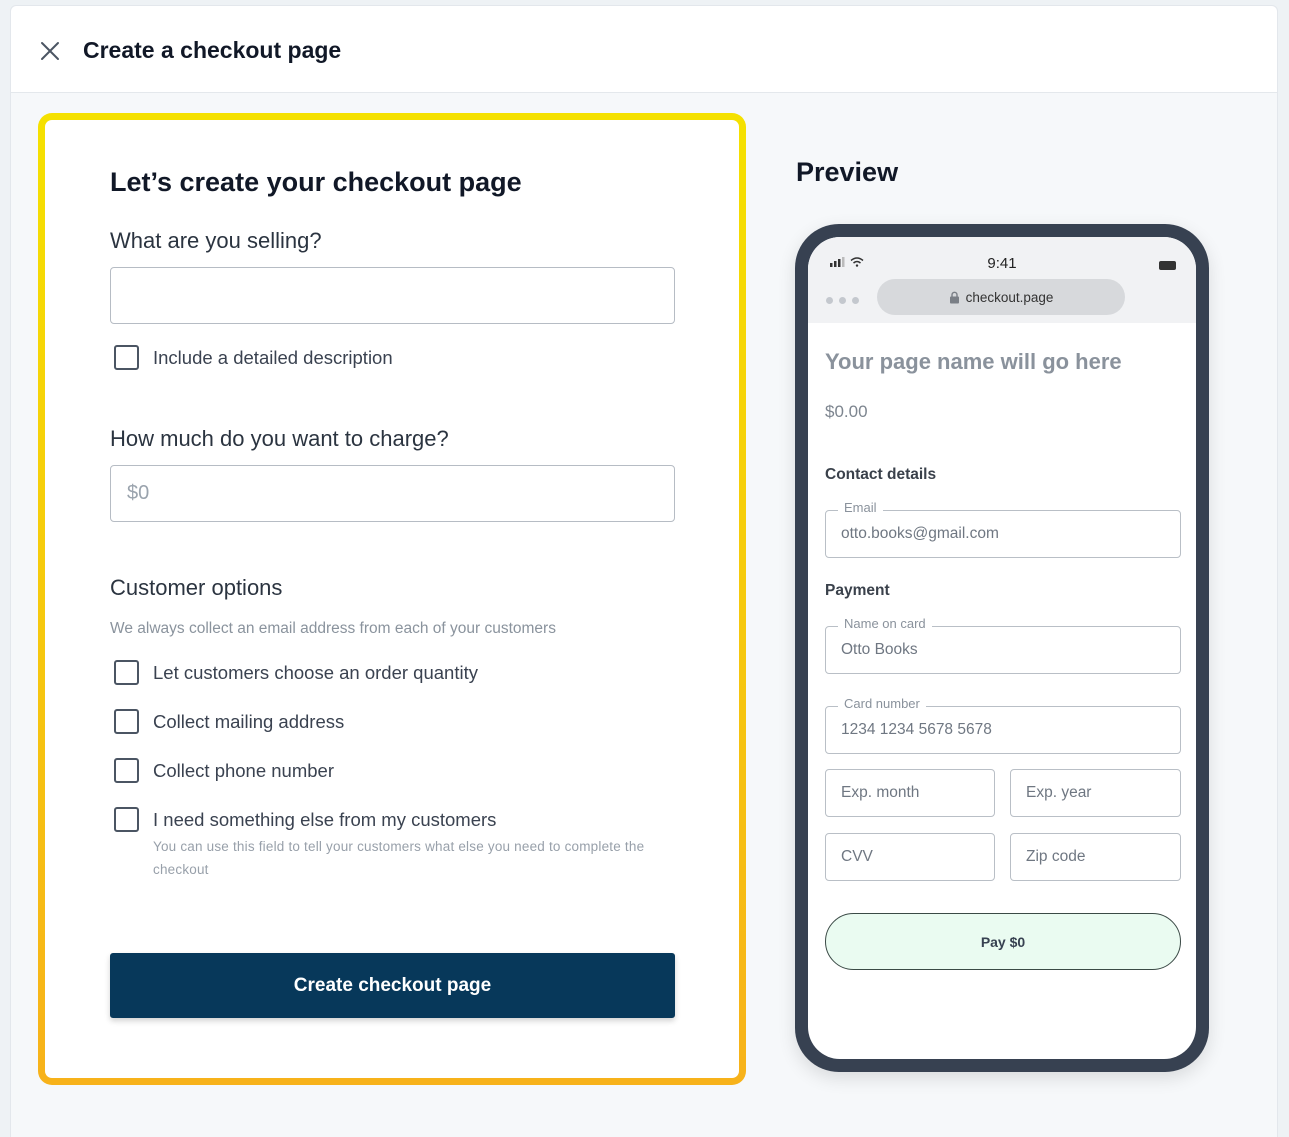 This screenshot has height=1137, width=1289. Describe the element at coordinates (216, 240) in the screenshot. I see `selling-label: What are you selling?` at that location.